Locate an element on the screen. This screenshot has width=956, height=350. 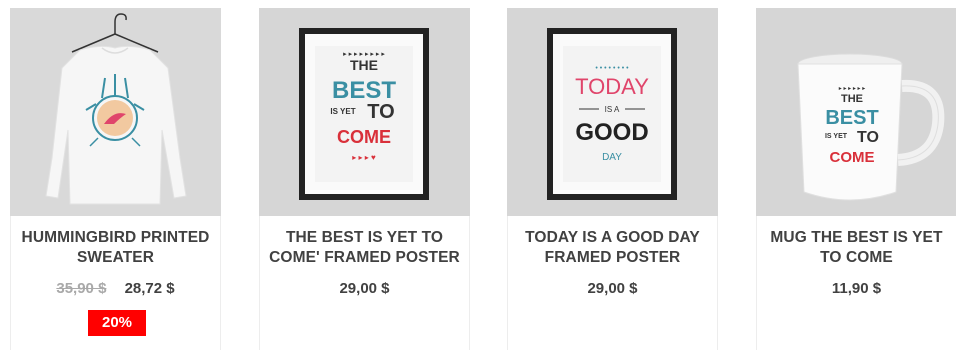
mug-image: THE BEST IS YET TO COME ▸ ▸ ▸ ▸ ▸ ▸ is located at coordinates (871, 127).